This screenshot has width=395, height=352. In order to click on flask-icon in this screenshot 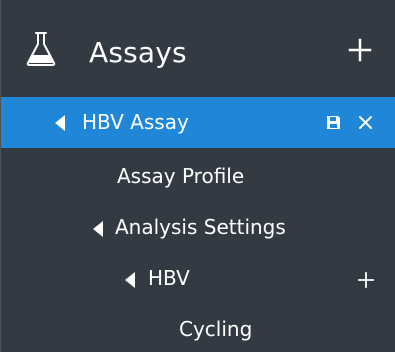, I will do `click(41, 49)`.